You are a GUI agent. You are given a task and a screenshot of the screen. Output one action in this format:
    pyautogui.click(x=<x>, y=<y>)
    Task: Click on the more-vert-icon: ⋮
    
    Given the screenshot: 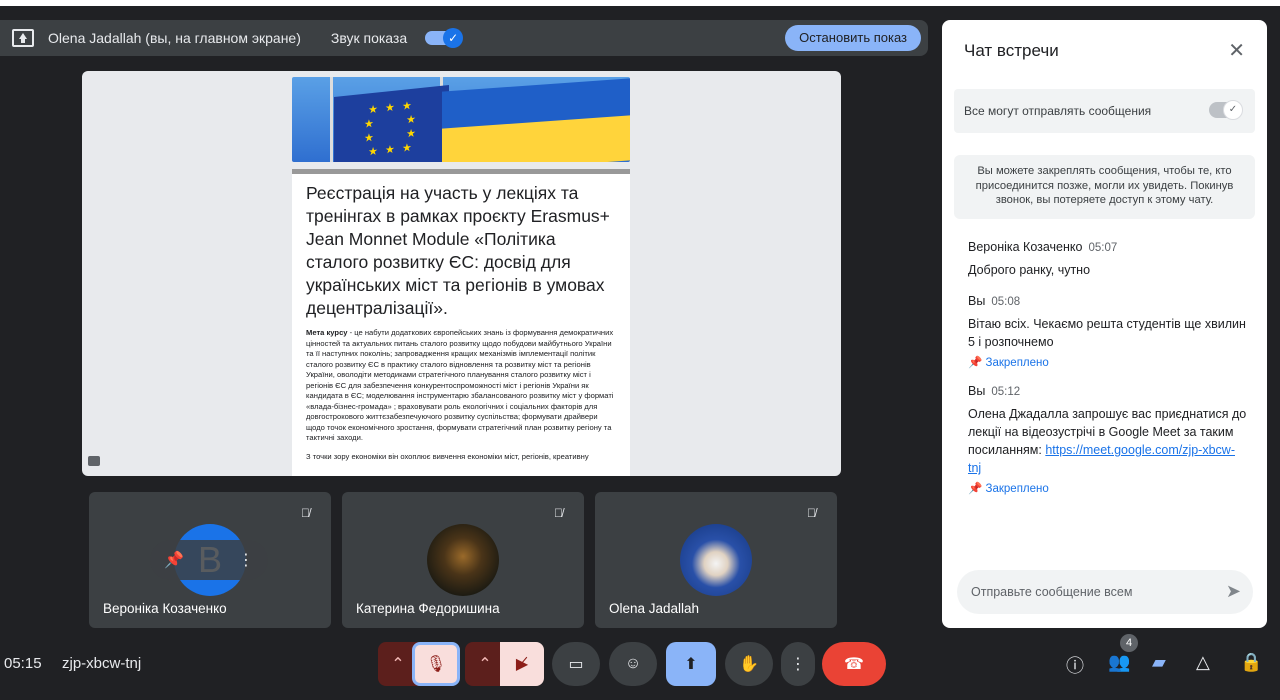 What is the action you would take?
    pyautogui.click(x=798, y=664)
    